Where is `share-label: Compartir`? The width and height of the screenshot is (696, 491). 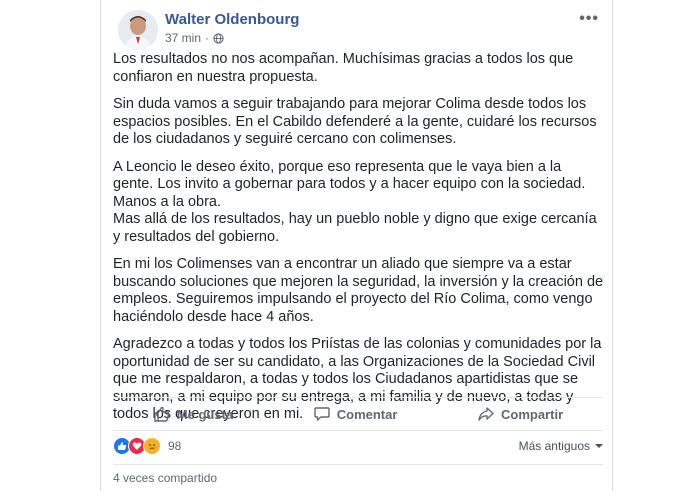 share-label: Compartir is located at coordinates (532, 414).